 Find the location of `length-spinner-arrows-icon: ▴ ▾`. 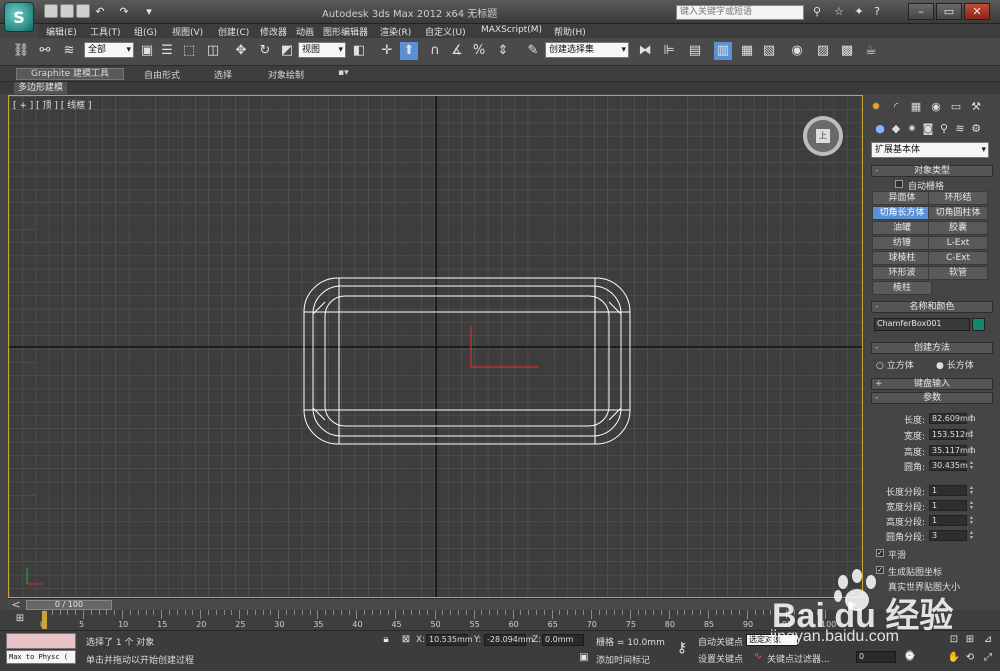

length-spinner-arrows-icon: ▴ ▾ is located at coordinates (973, 418).